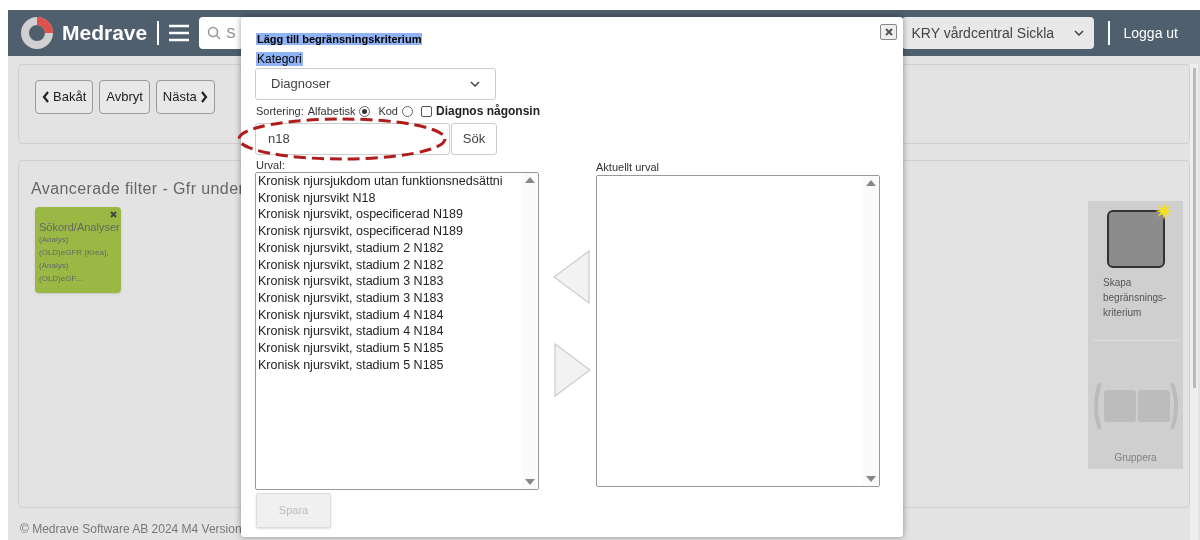 The height and width of the screenshot is (540, 1200). What do you see at coordinates (1150, 33) in the screenshot?
I see `logout-link: Logga ut` at bounding box center [1150, 33].